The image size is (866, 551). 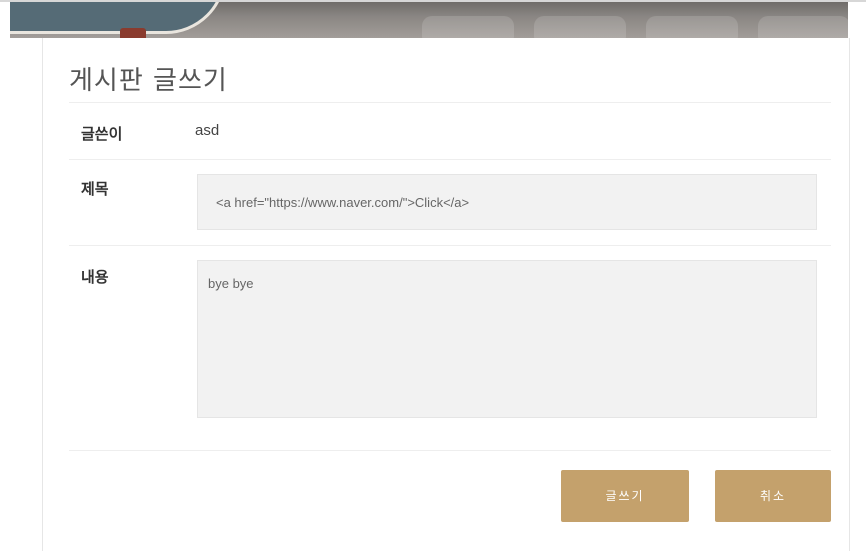 I want to click on page-title: 게시판 글쓰기, so click(x=148, y=81).